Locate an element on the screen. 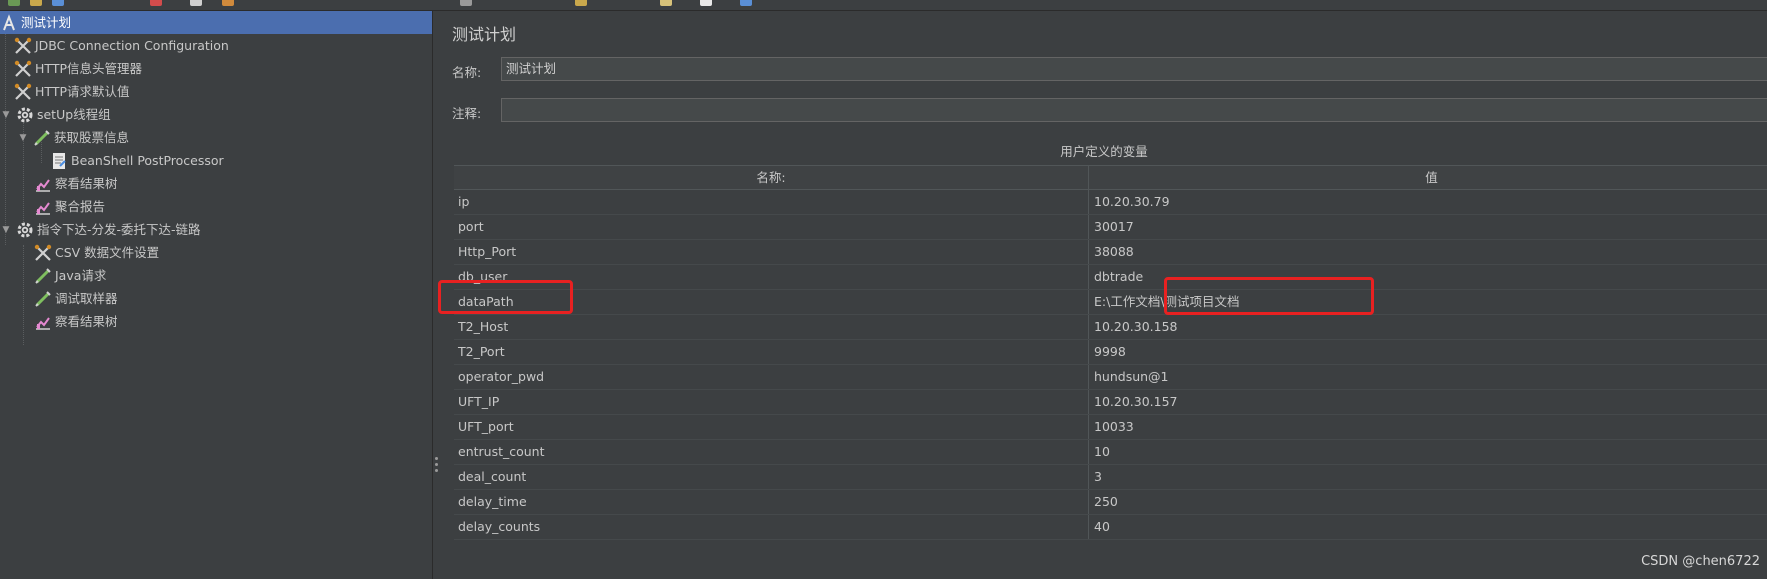 This screenshot has width=1767, height=579. stop-icon is located at coordinates (581, 3).